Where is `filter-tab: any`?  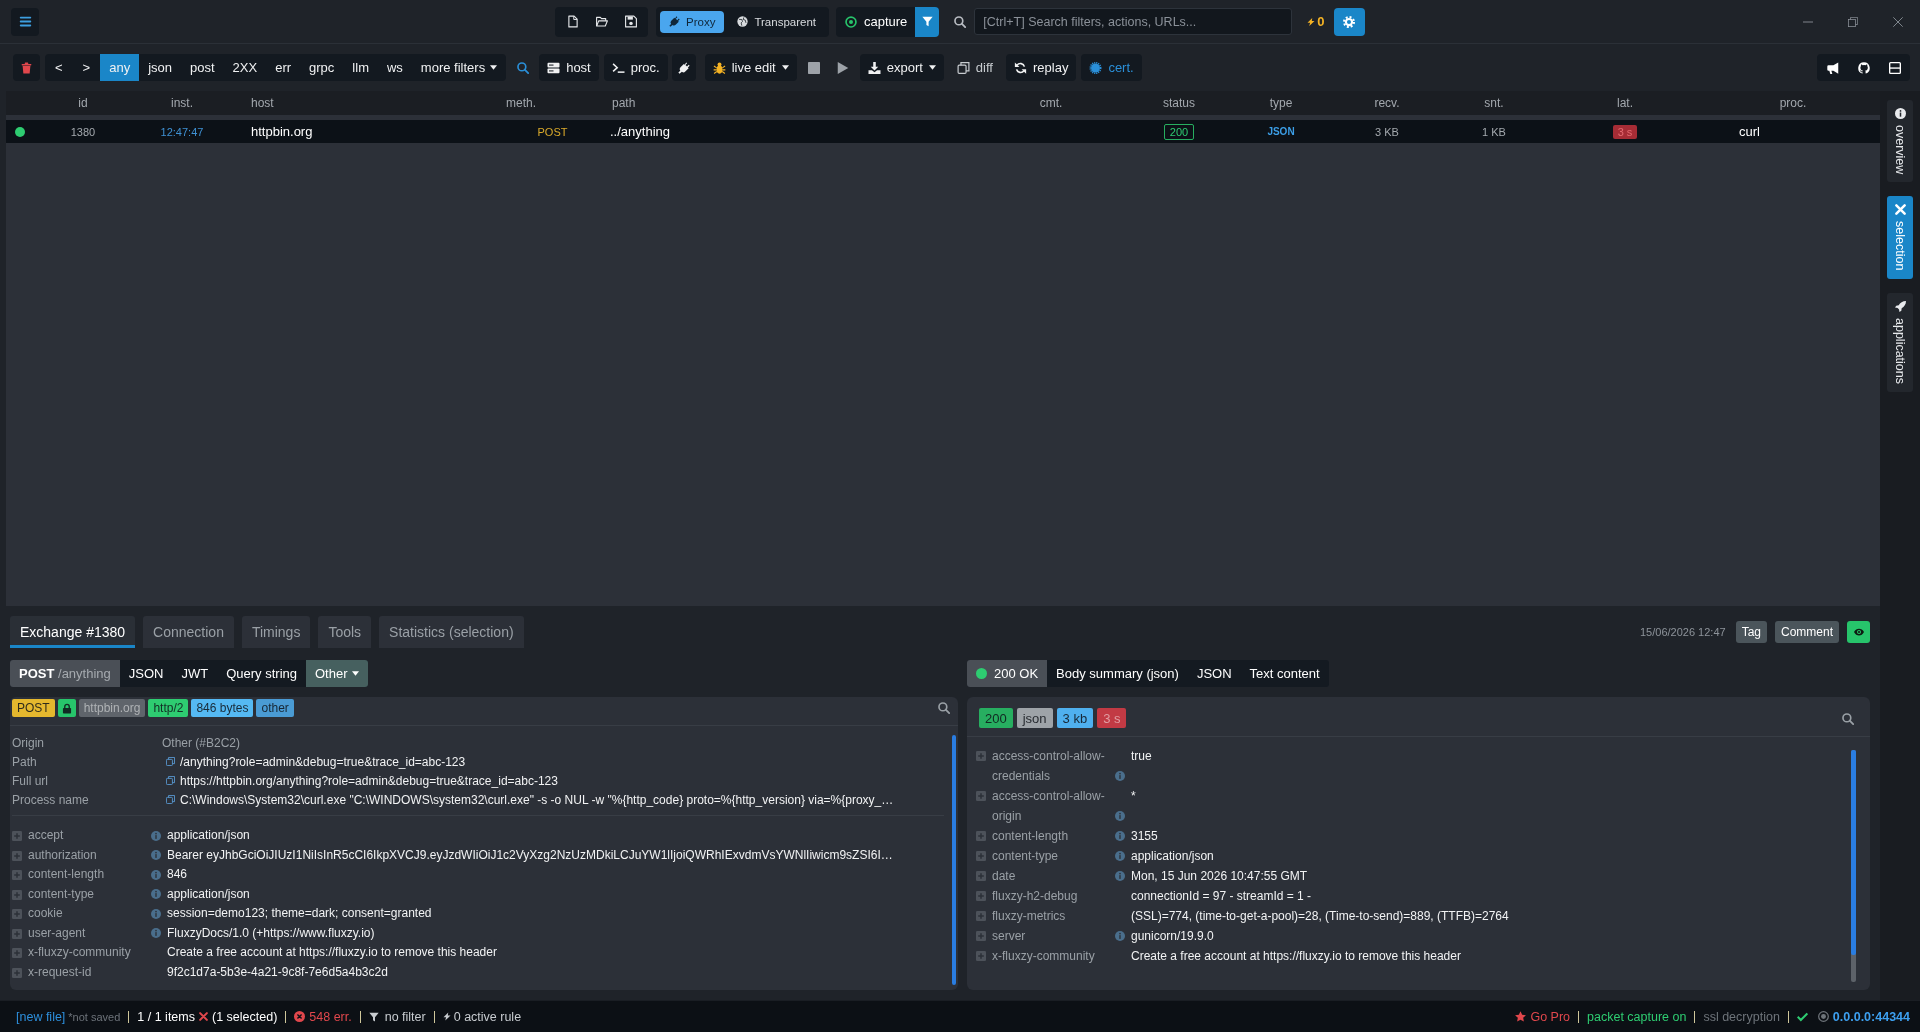 filter-tab: any is located at coordinates (120, 67).